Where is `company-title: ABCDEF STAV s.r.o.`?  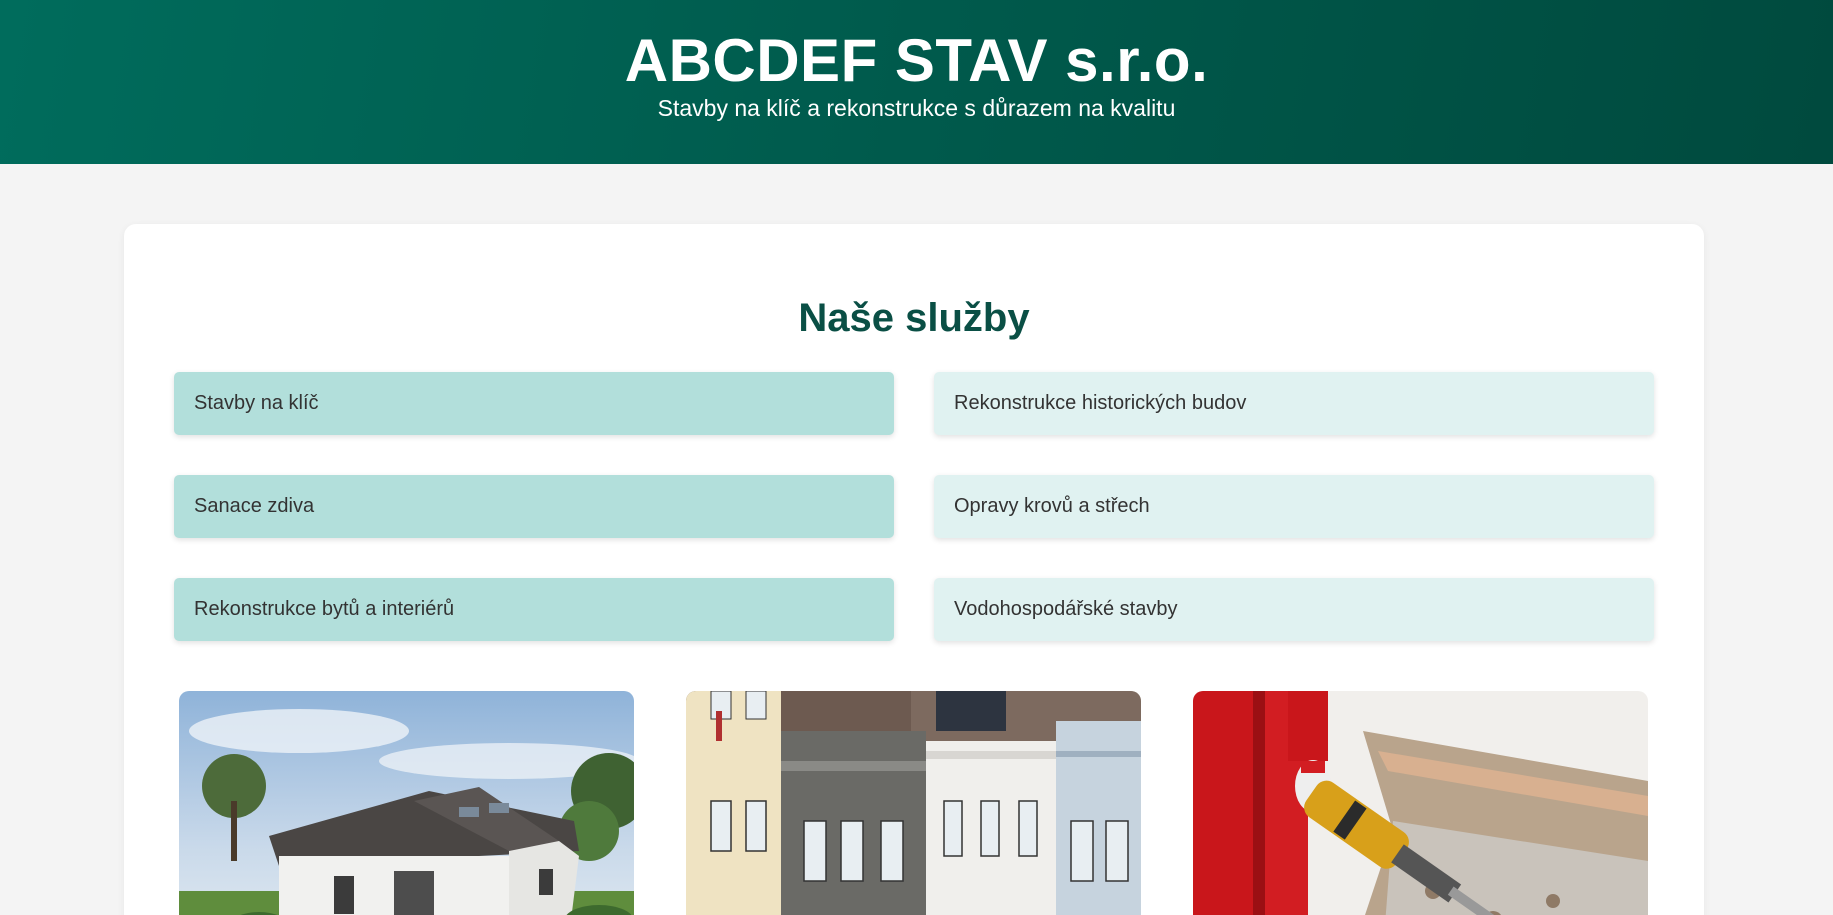
company-title: ABCDEF STAV s.r.o. is located at coordinates (916, 60).